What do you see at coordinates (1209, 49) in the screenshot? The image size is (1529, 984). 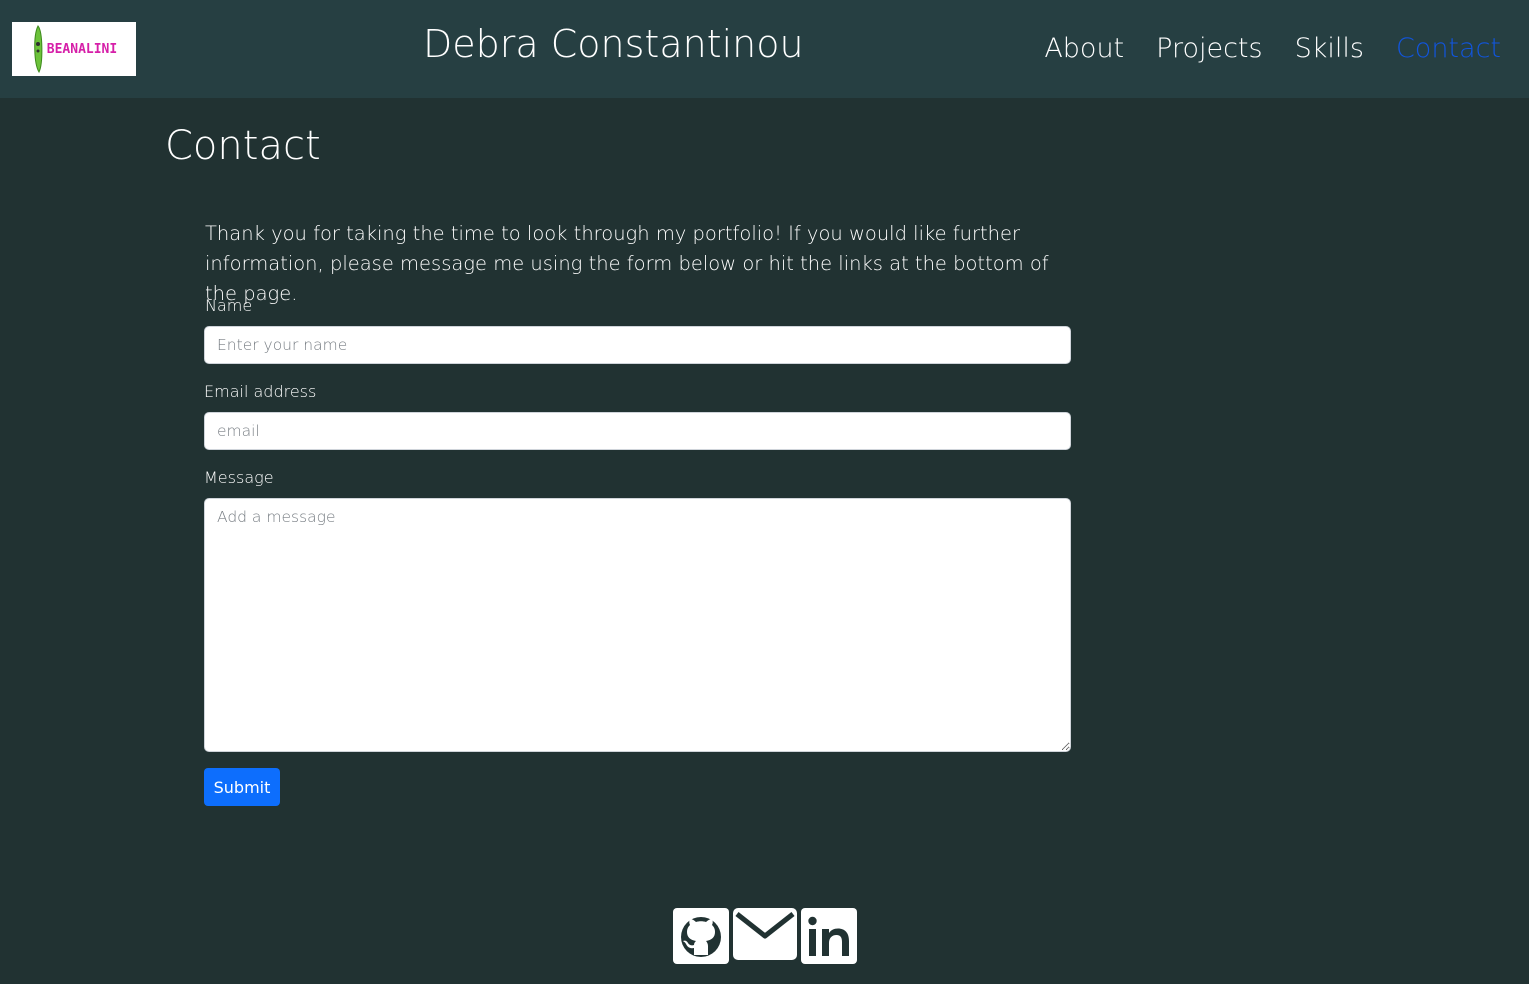 I see `nav-link-projects: Projects` at bounding box center [1209, 49].